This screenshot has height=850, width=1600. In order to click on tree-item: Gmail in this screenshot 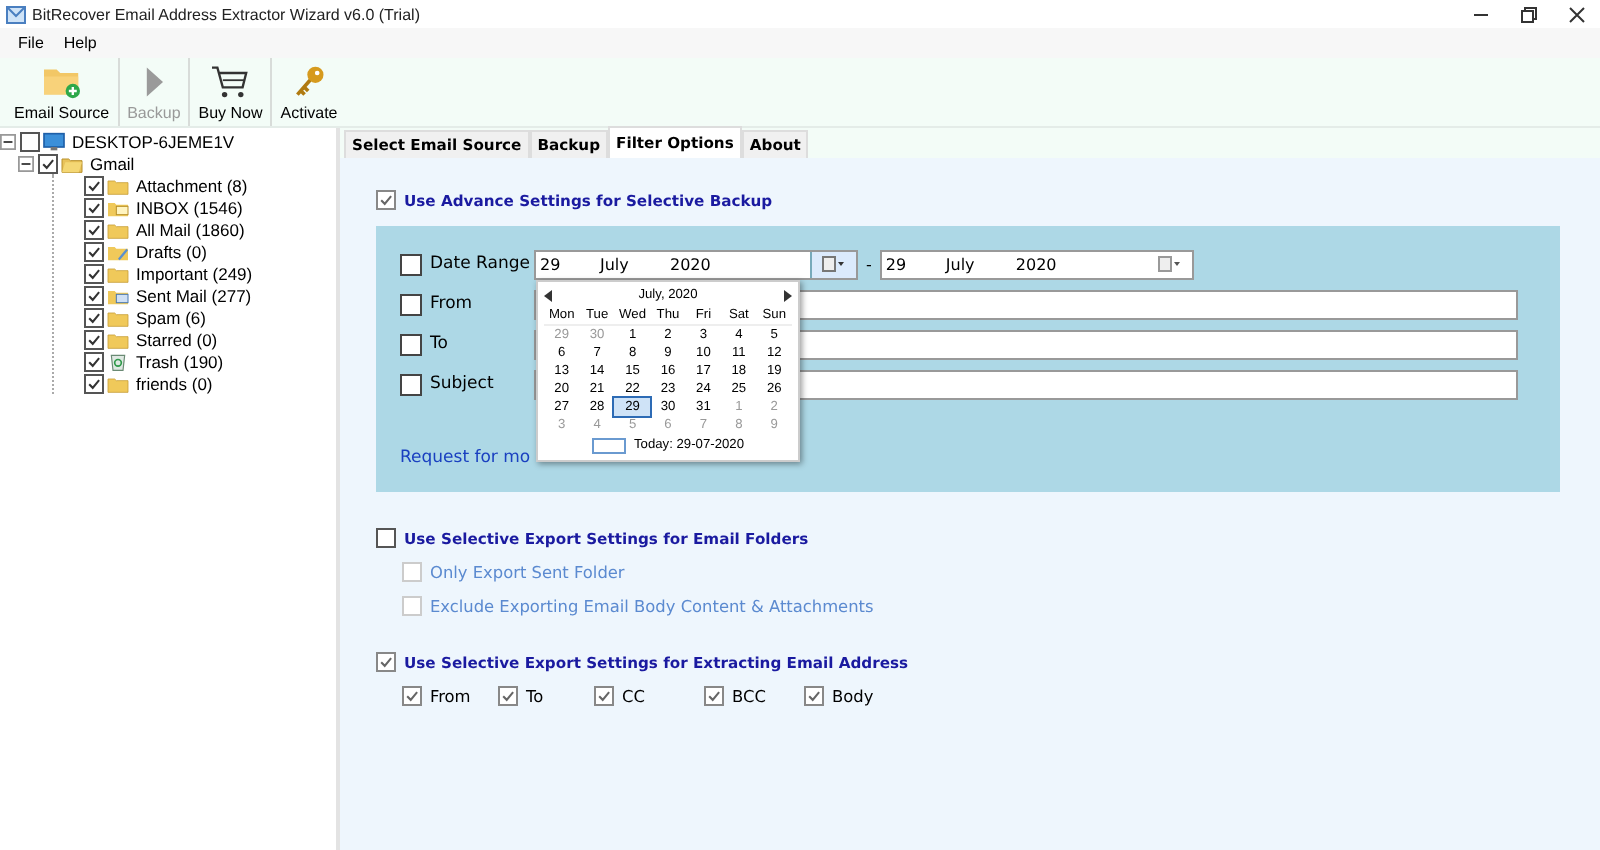, I will do `click(112, 163)`.